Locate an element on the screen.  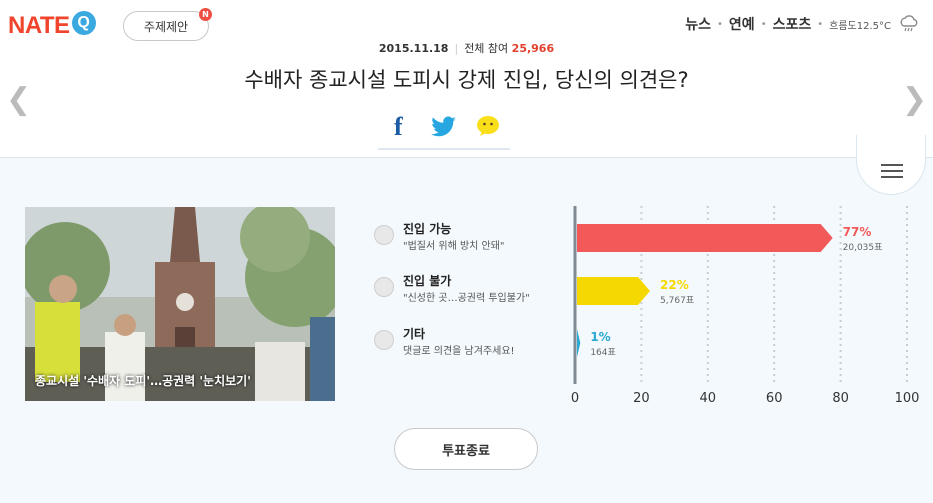
photo-caption: 종교시설 '수배자 도피'…공권력 '눈치보기' is located at coordinates (143, 381).